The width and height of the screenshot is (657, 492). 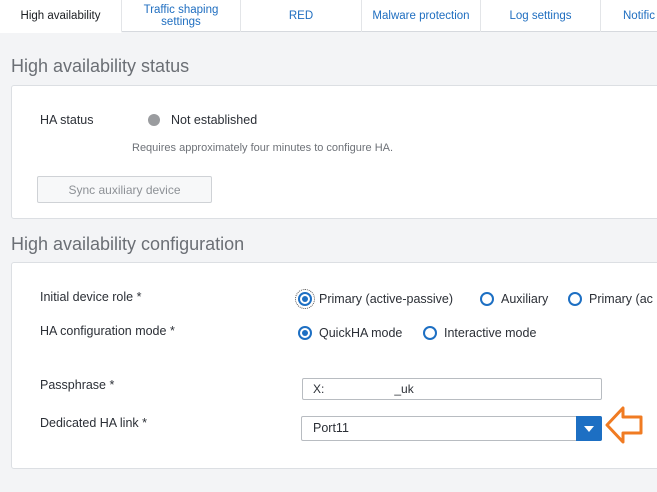 What do you see at coordinates (421, 16) in the screenshot?
I see `tab-malware-protection: Malware protection` at bounding box center [421, 16].